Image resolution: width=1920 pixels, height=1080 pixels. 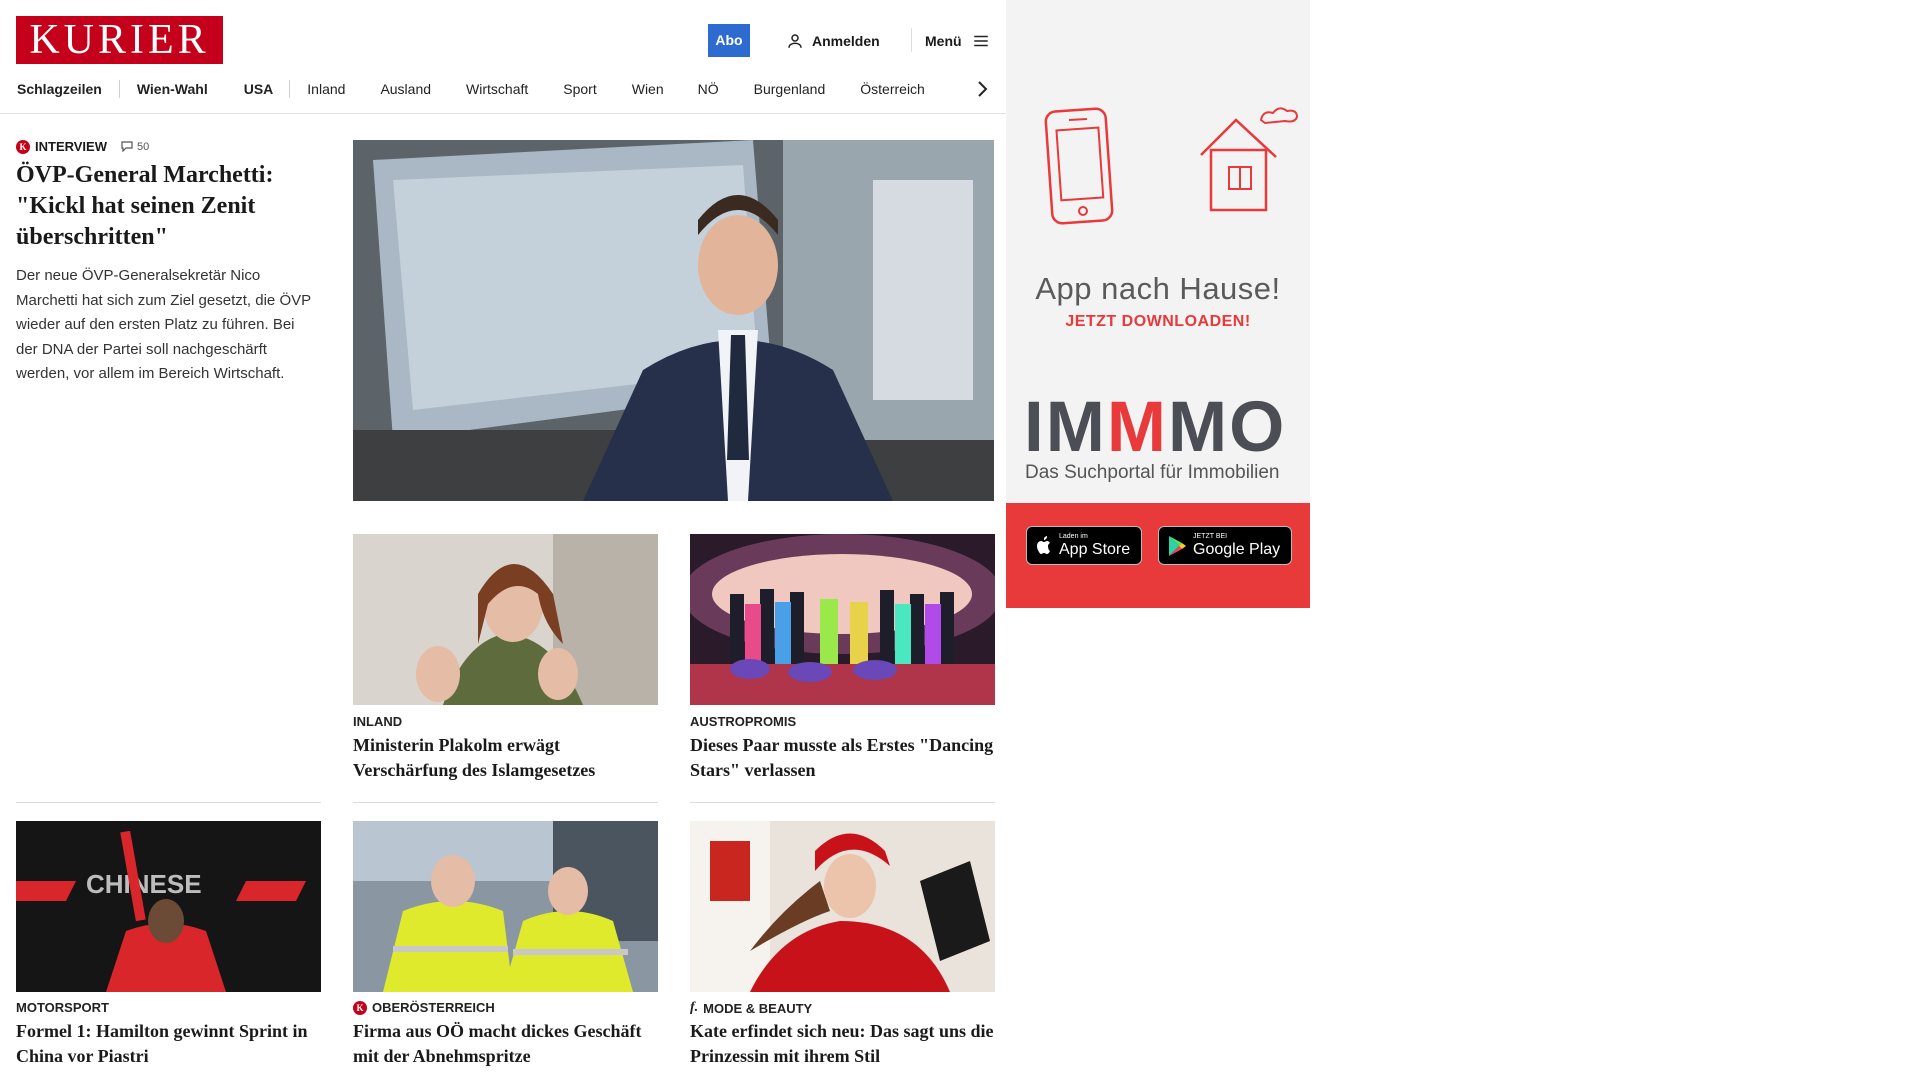 What do you see at coordinates (694, 1007) in the screenshot?
I see `freizeit-icon: f.` at bounding box center [694, 1007].